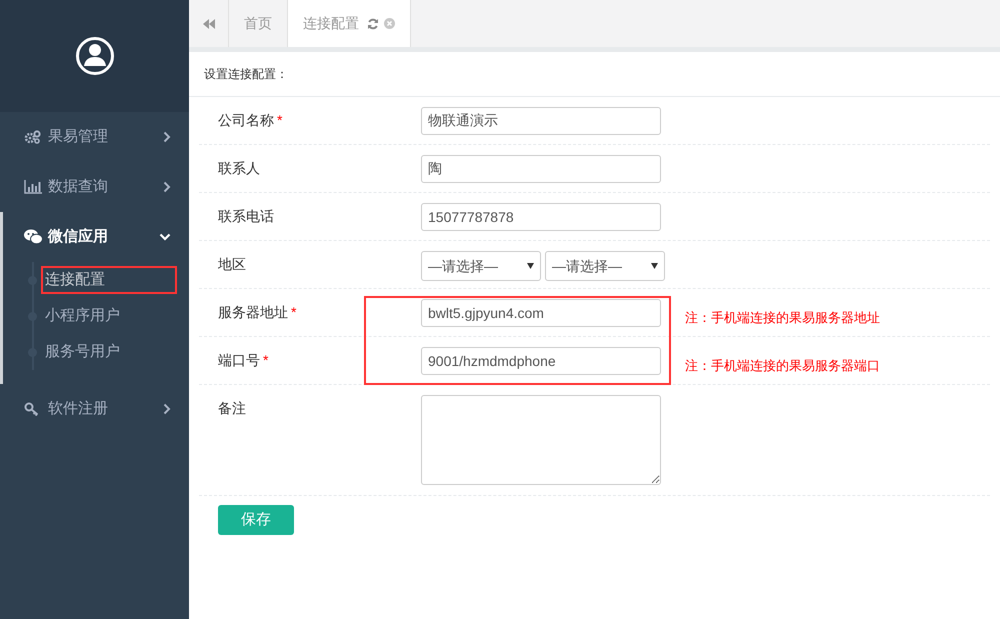 The height and width of the screenshot is (619, 1000). I want to click on close-icon, so click(389, 23).